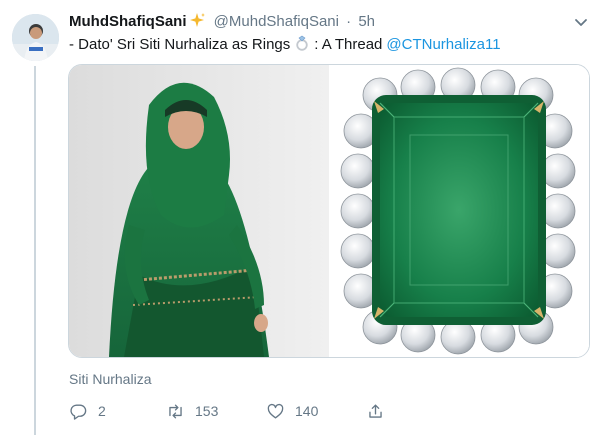 Image resolution: width=602 pixels, height=435 pixels. Describe the element at coordinates (128, 21) in the screenshot. I see `display-name: MuhdShafiqSani` at that location.